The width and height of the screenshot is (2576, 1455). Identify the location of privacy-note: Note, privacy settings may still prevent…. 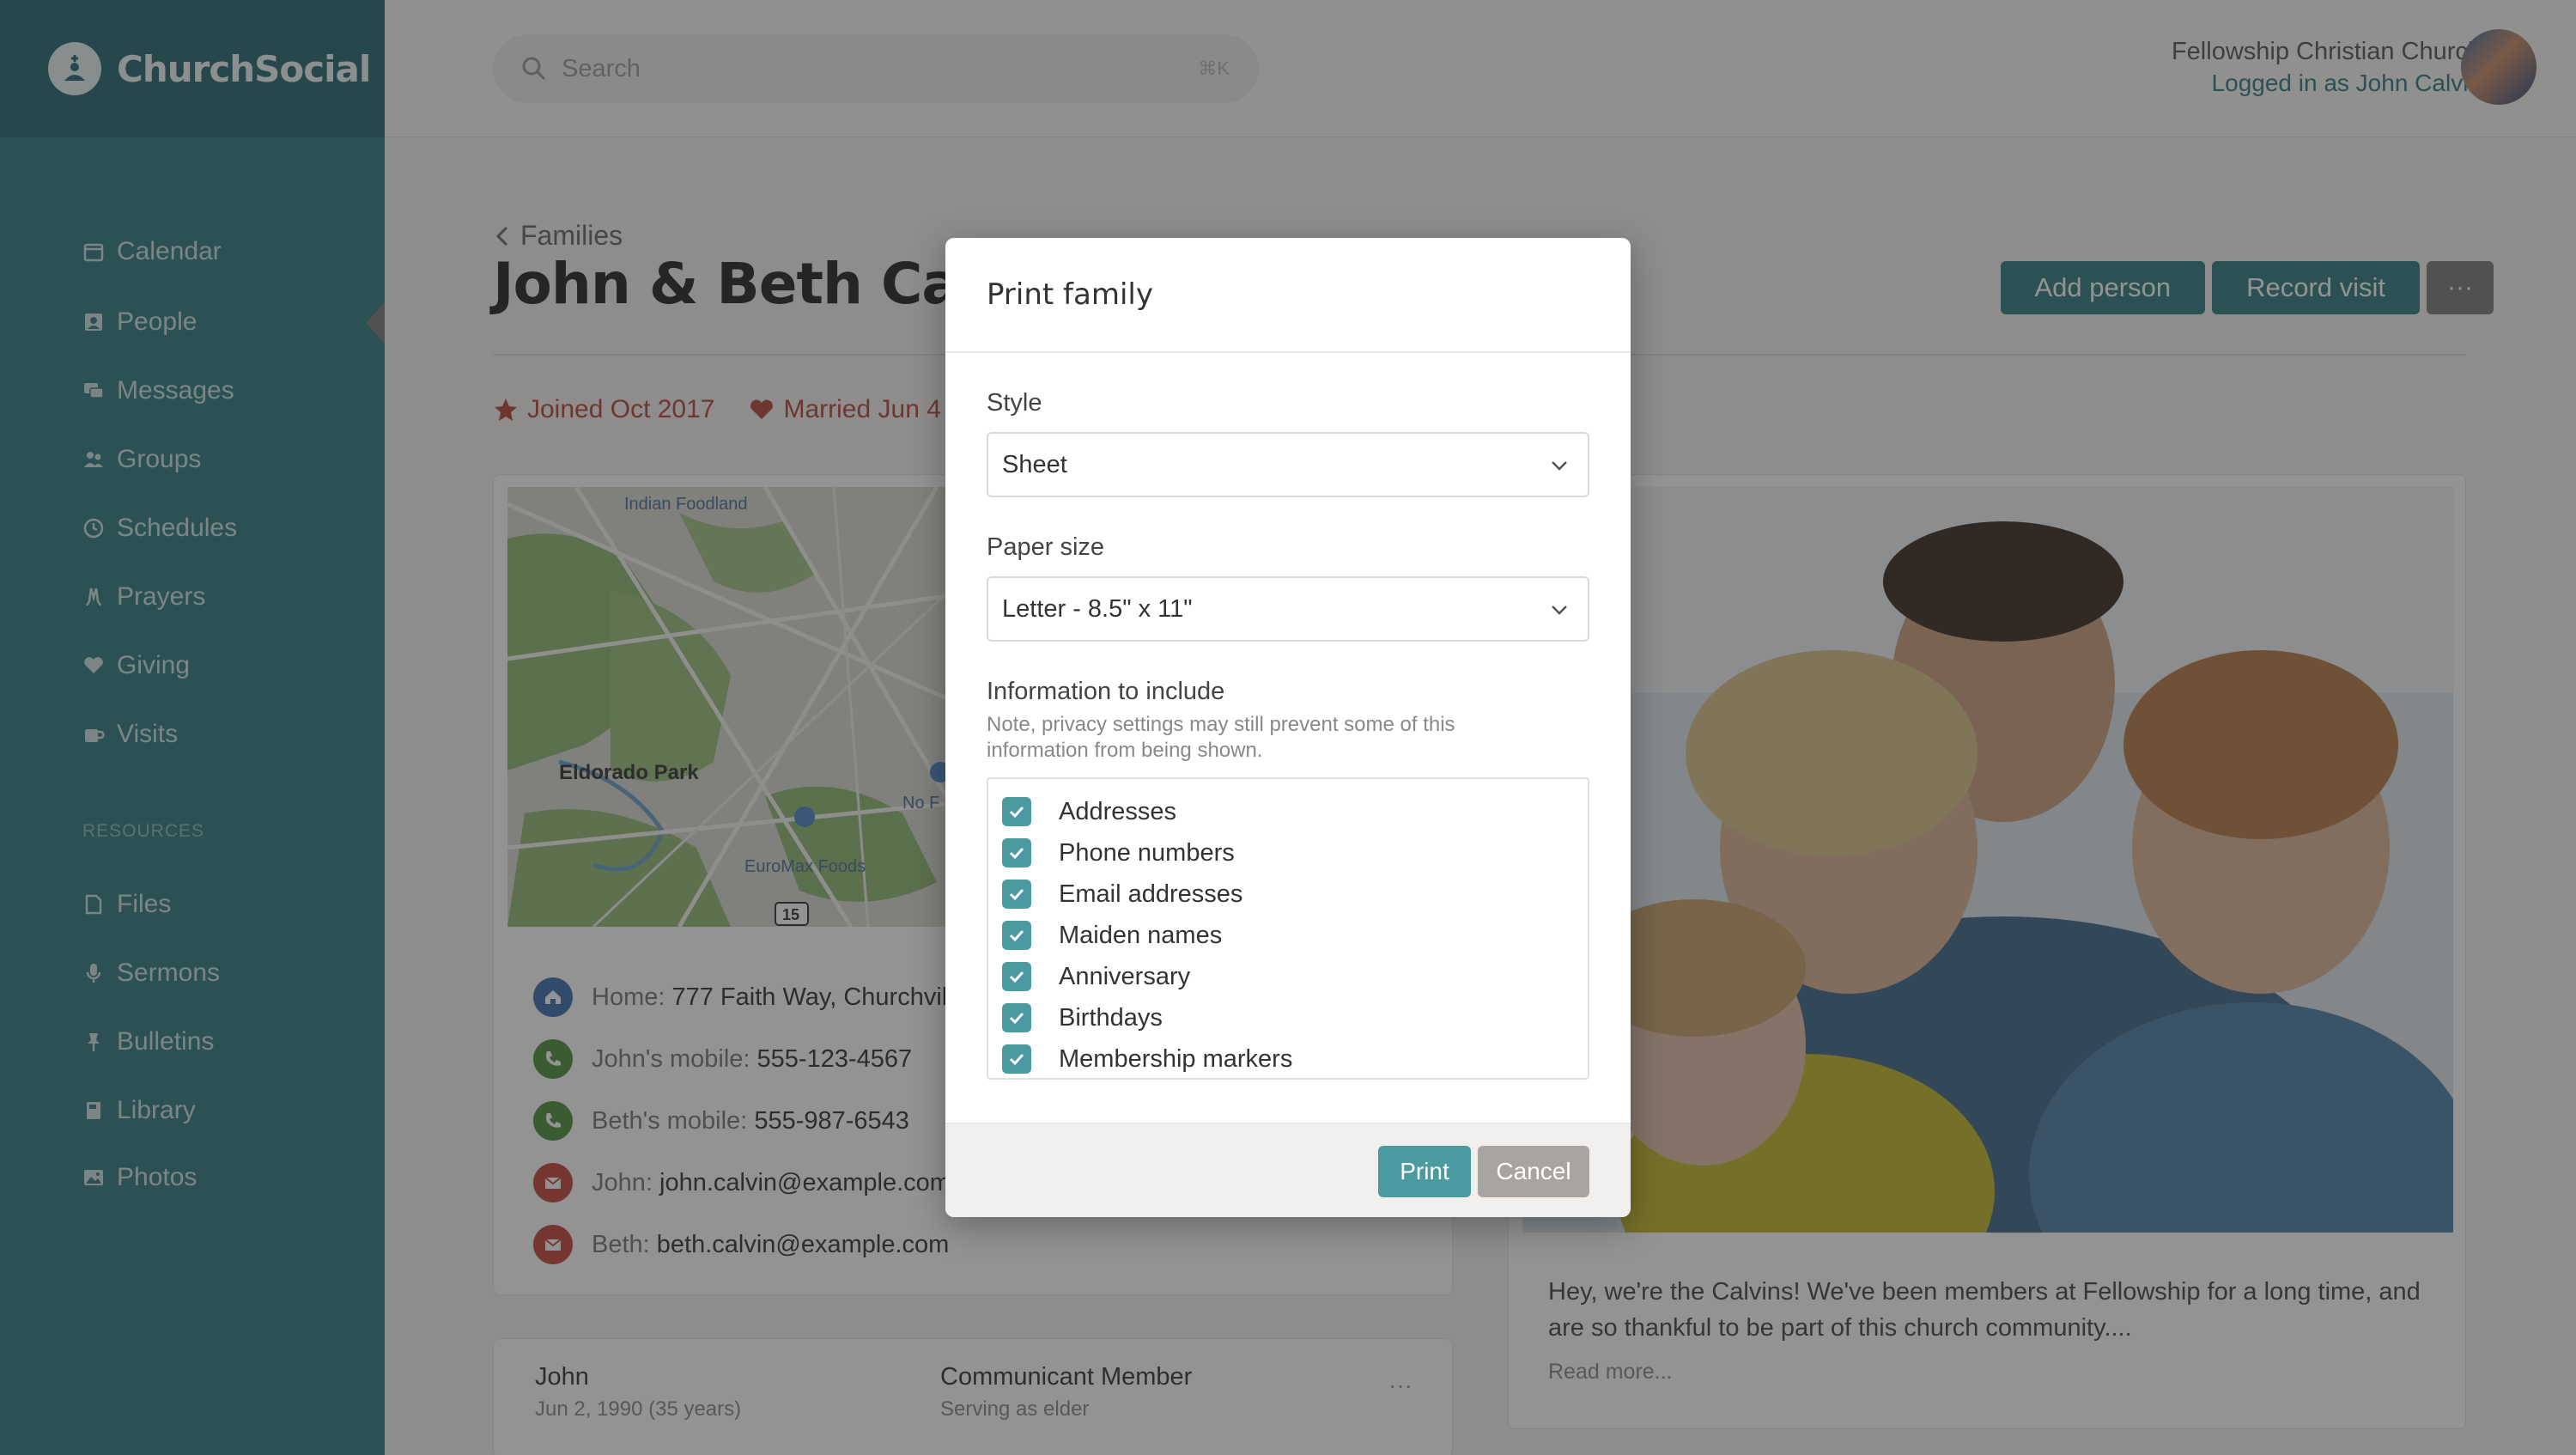
(1221, 737).